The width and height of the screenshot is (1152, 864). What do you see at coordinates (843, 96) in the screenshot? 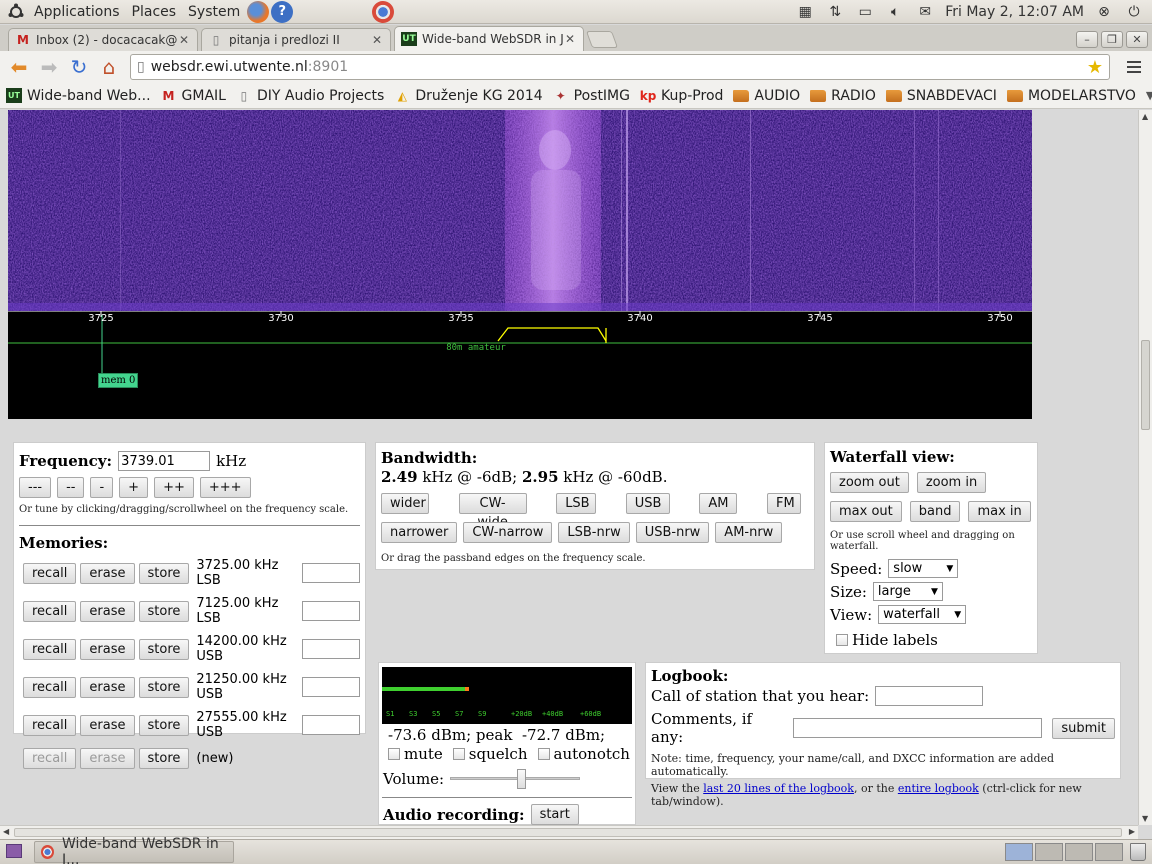
I see `bookmark-folder-radio: RADIO` at bounding box center [843, 96].